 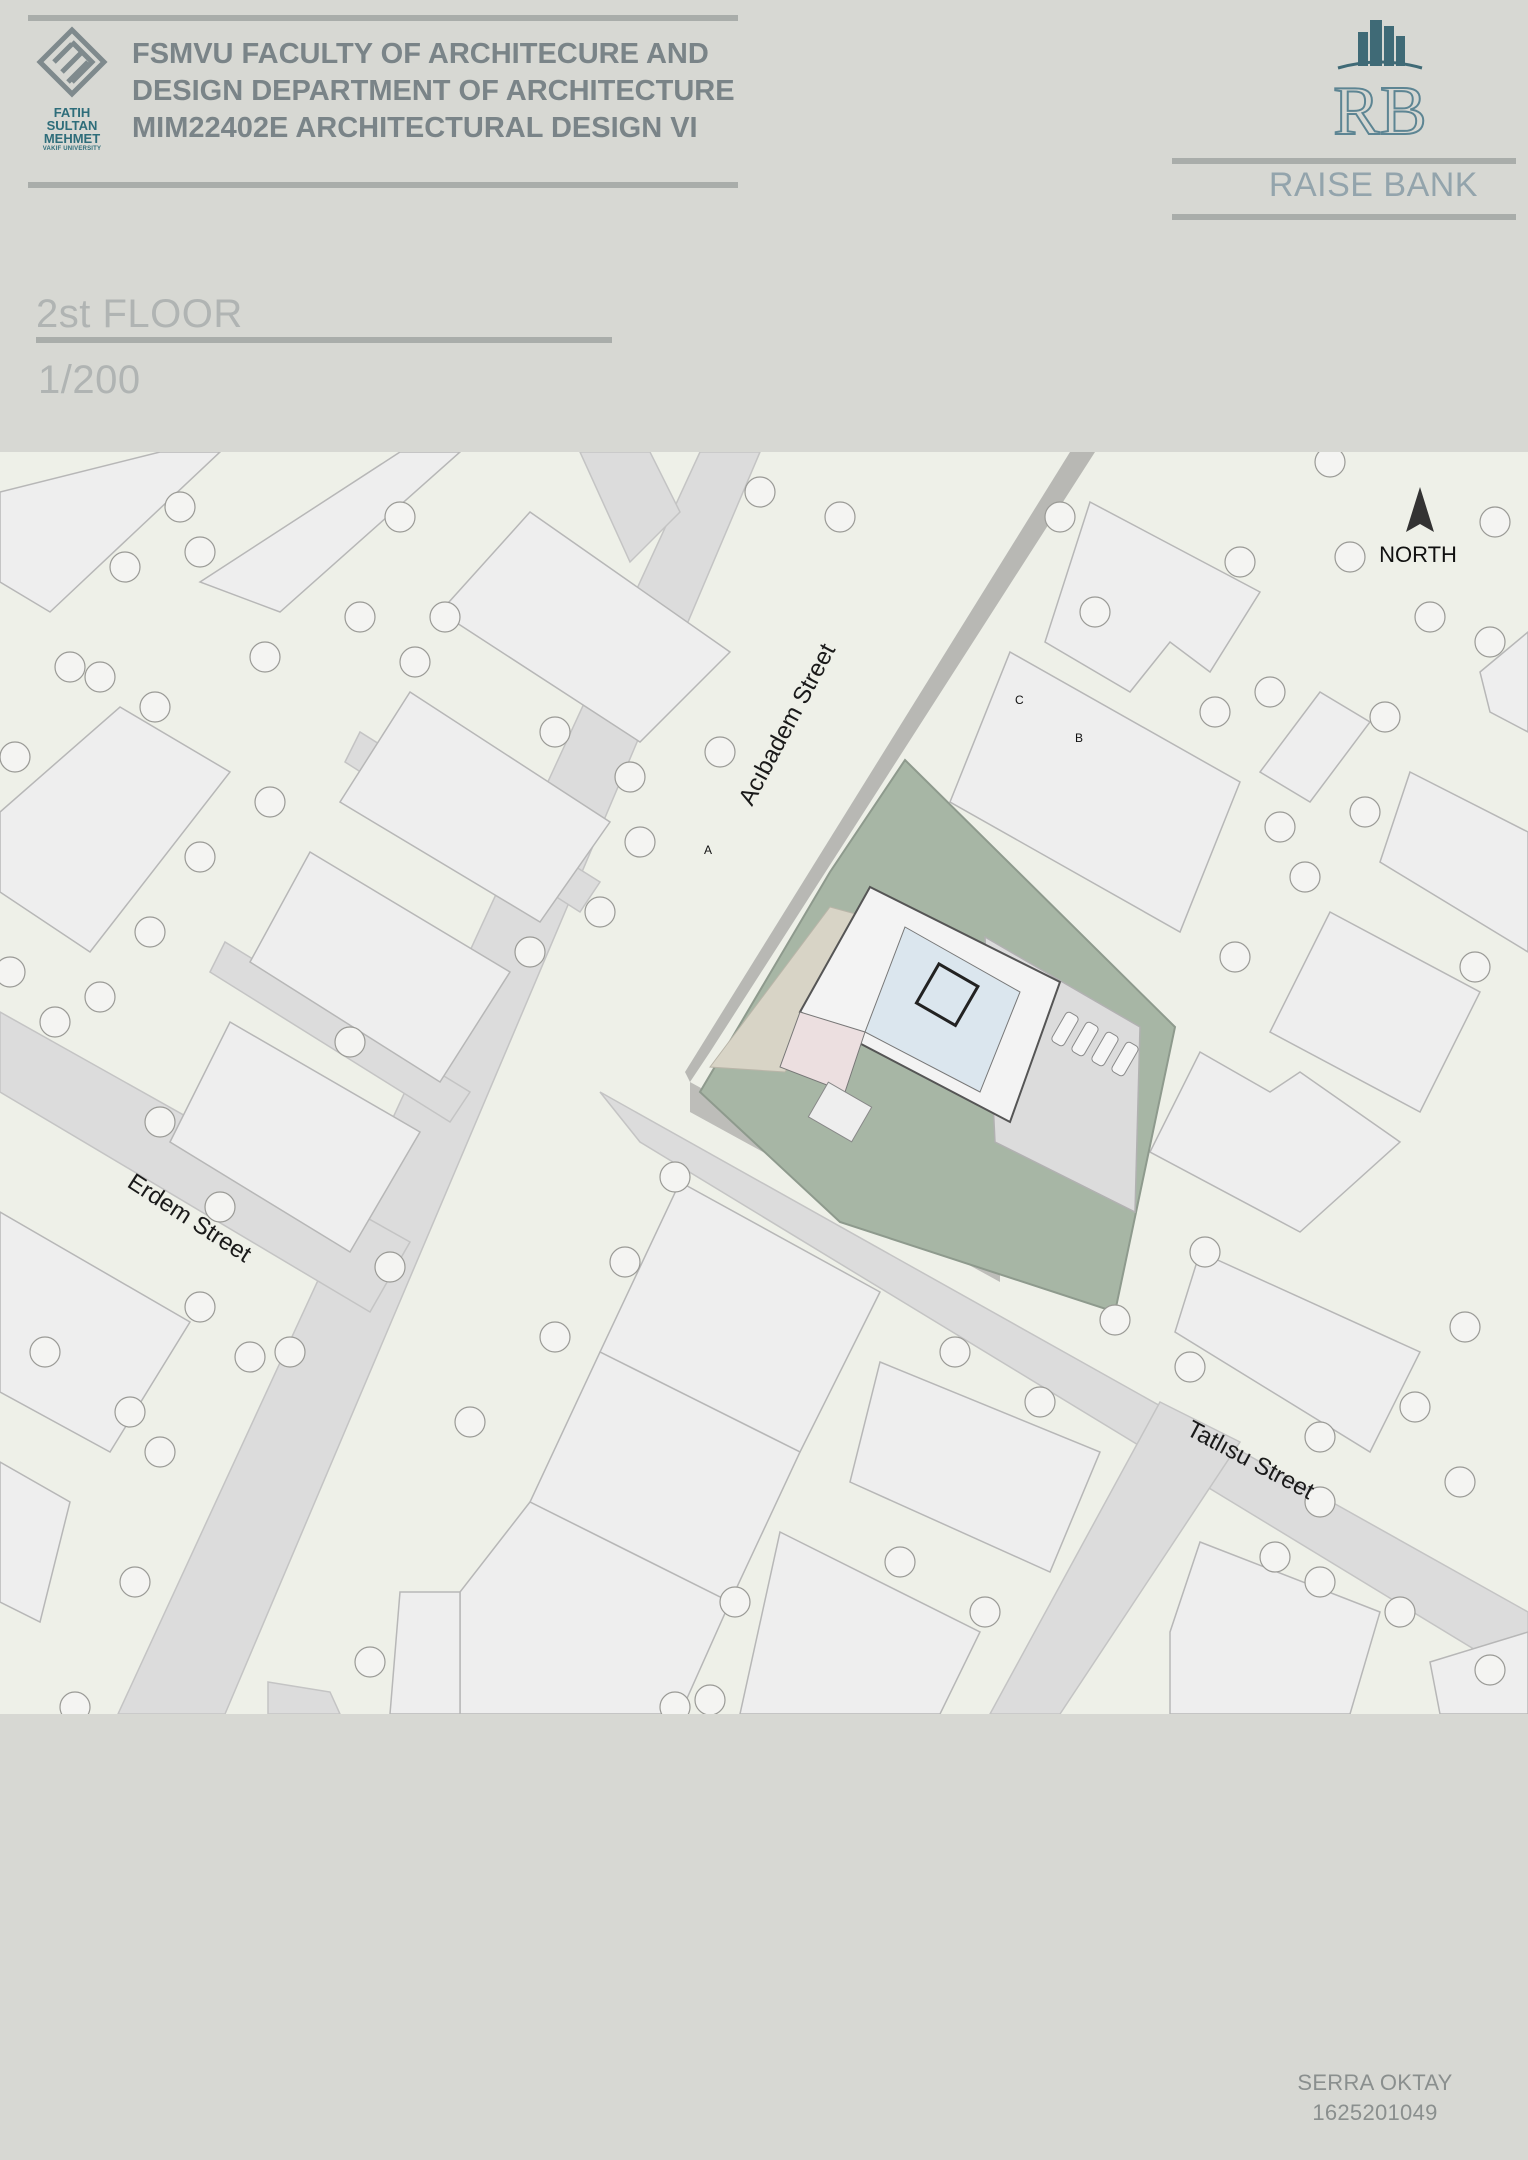 What do you see at coordinates (304, 1697) in the screenshot?
I see `road-stub` at bounding box center [304, 1697].